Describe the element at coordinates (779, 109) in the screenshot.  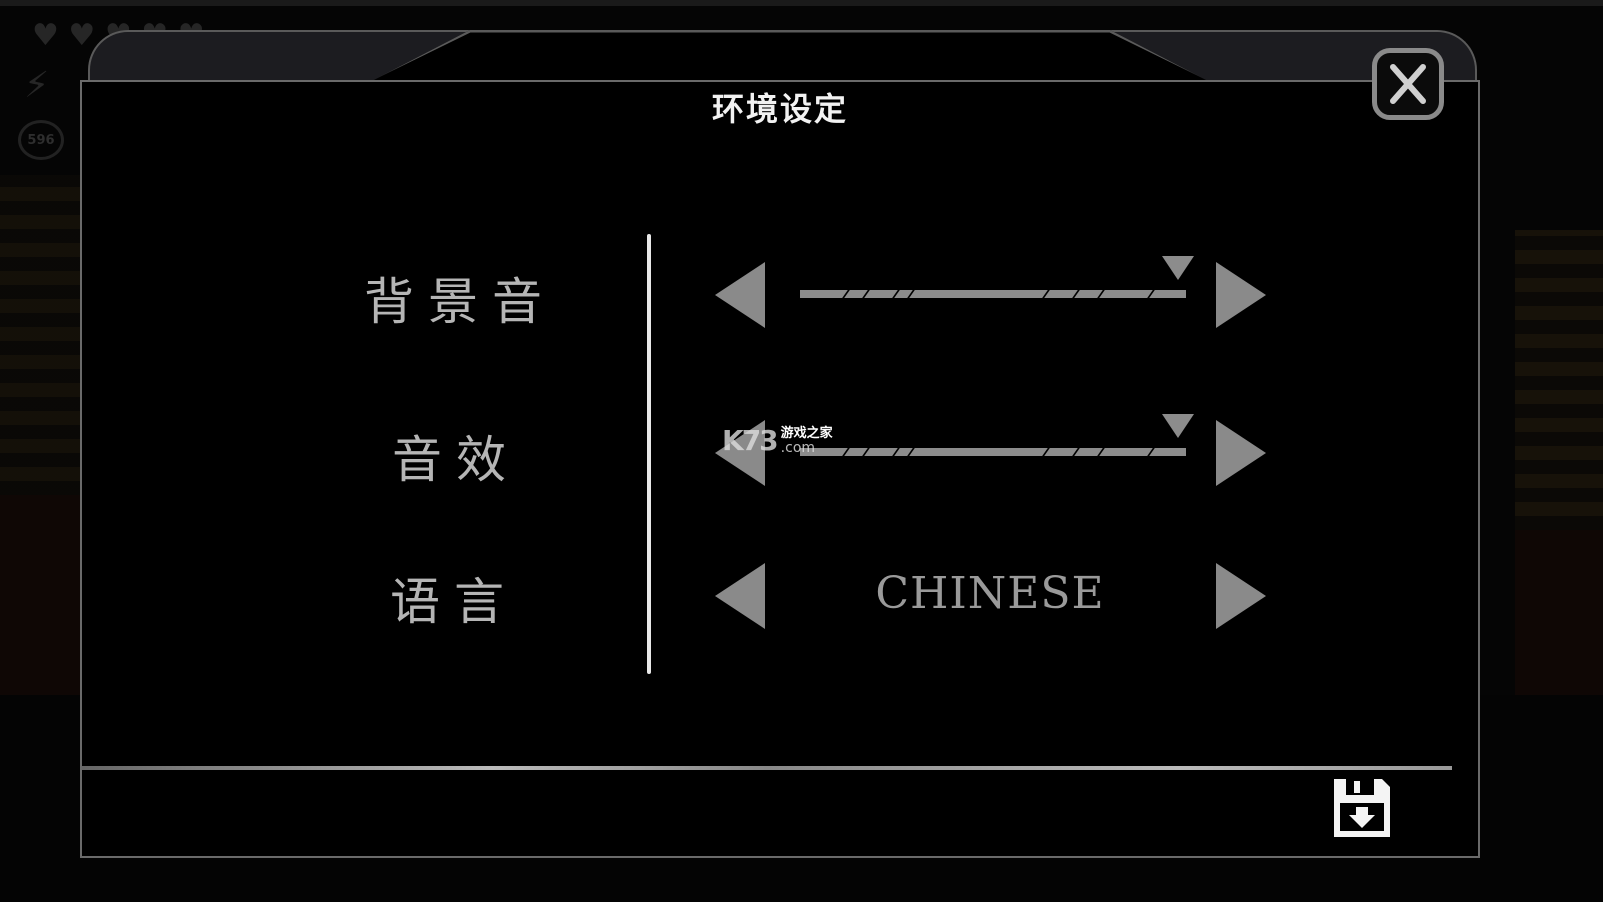
I see `dialog-title: 环境设定` at that location.